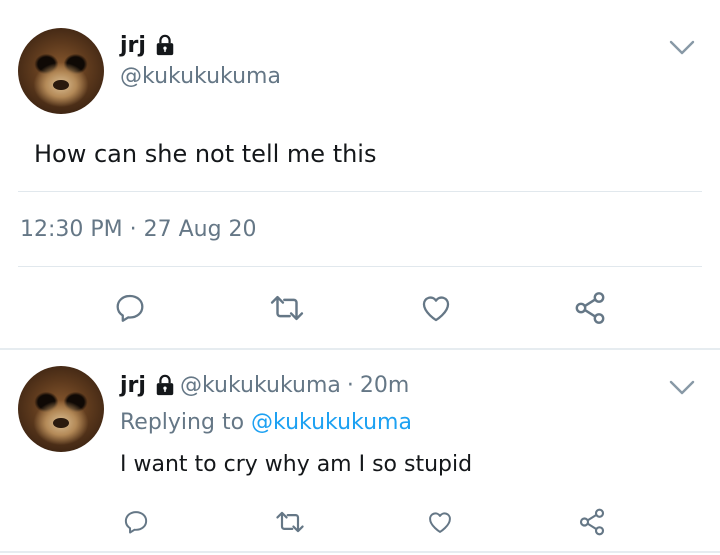 This screenshot has height=555, width=720. What do you see at coordinates (148, 45) in the screenshot?
I see `author-name-row: jrj` at bounding box center [148, 45].